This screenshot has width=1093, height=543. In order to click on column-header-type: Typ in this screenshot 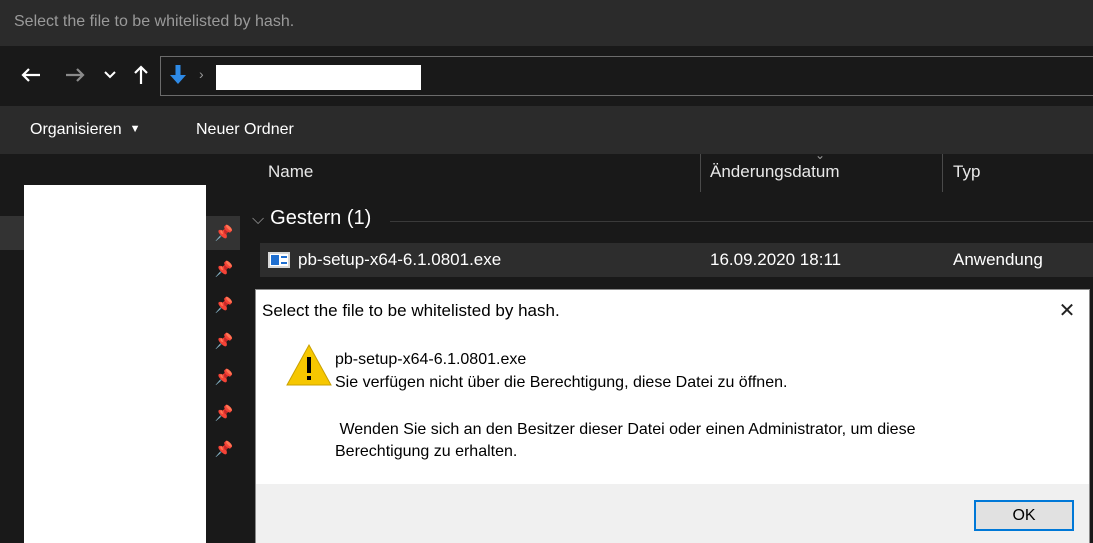, I will do `click(966, 172)`.